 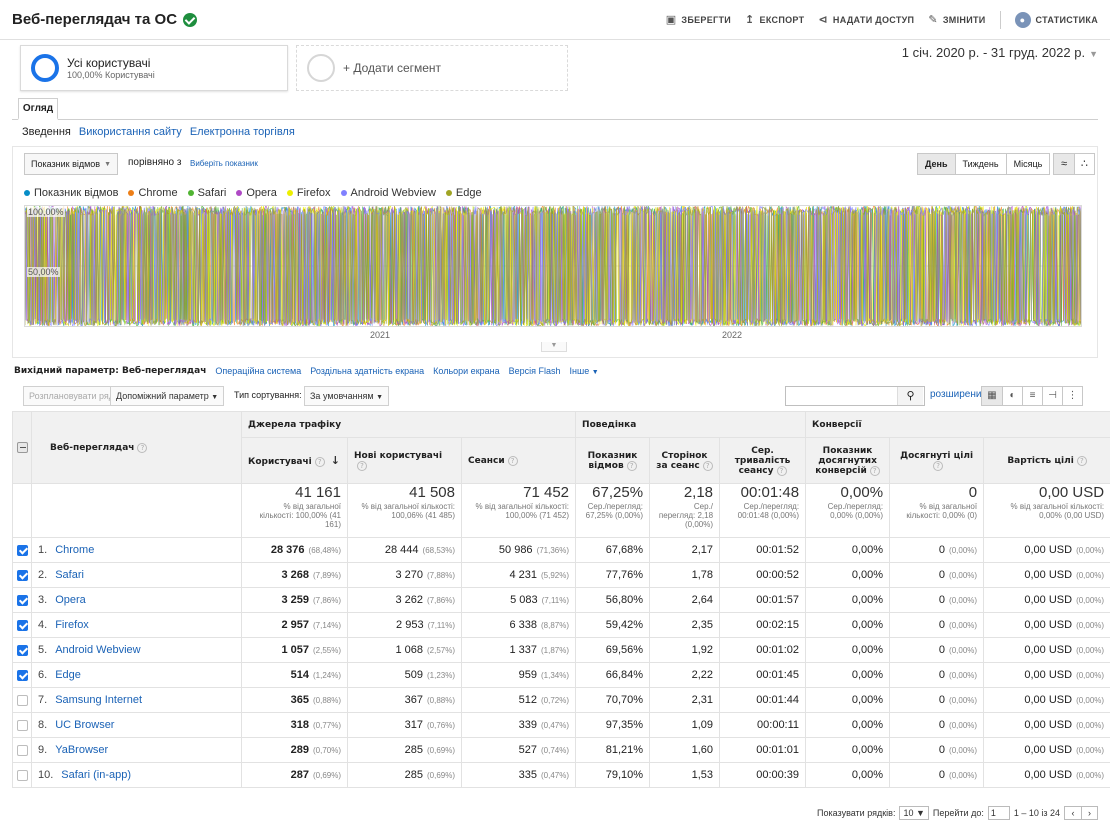 What do you see at coordinates (46, 212) in the screenshot?
I see `y-axis-label-top: 100,00%` at bounding box center [46, 212].